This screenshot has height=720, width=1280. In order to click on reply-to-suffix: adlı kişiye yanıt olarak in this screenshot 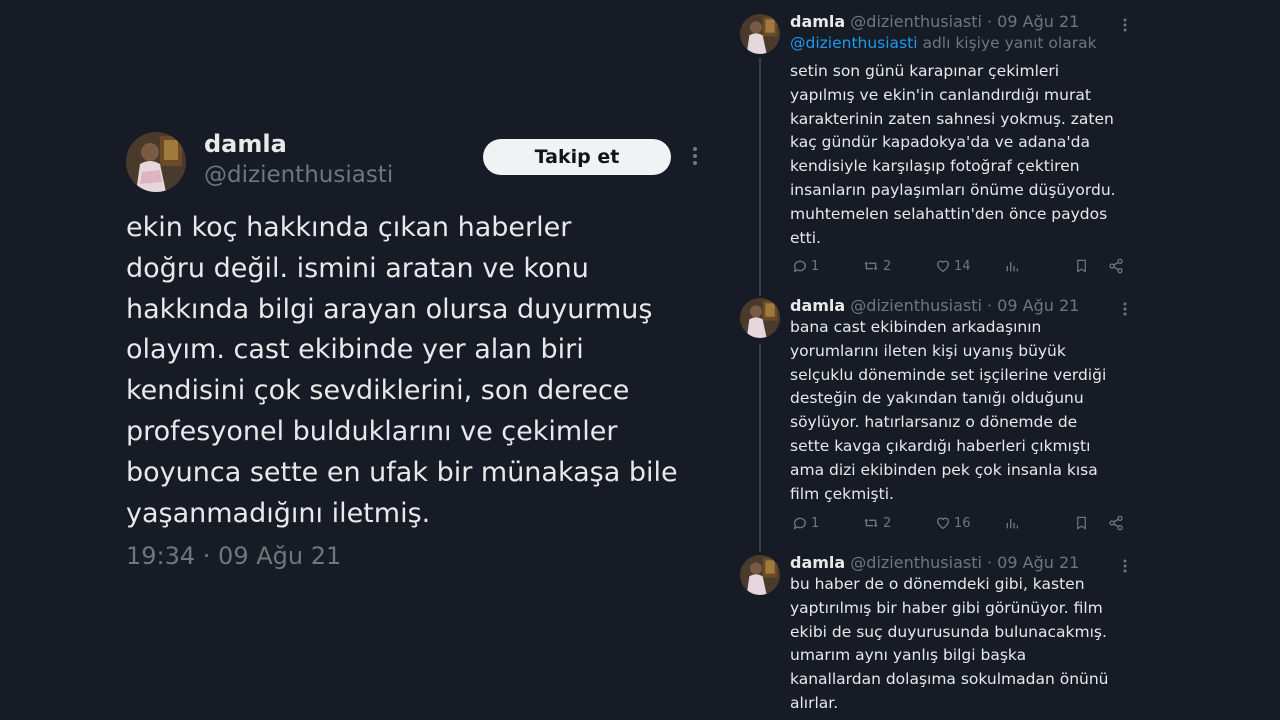, I will do `click(1007, 43)`.